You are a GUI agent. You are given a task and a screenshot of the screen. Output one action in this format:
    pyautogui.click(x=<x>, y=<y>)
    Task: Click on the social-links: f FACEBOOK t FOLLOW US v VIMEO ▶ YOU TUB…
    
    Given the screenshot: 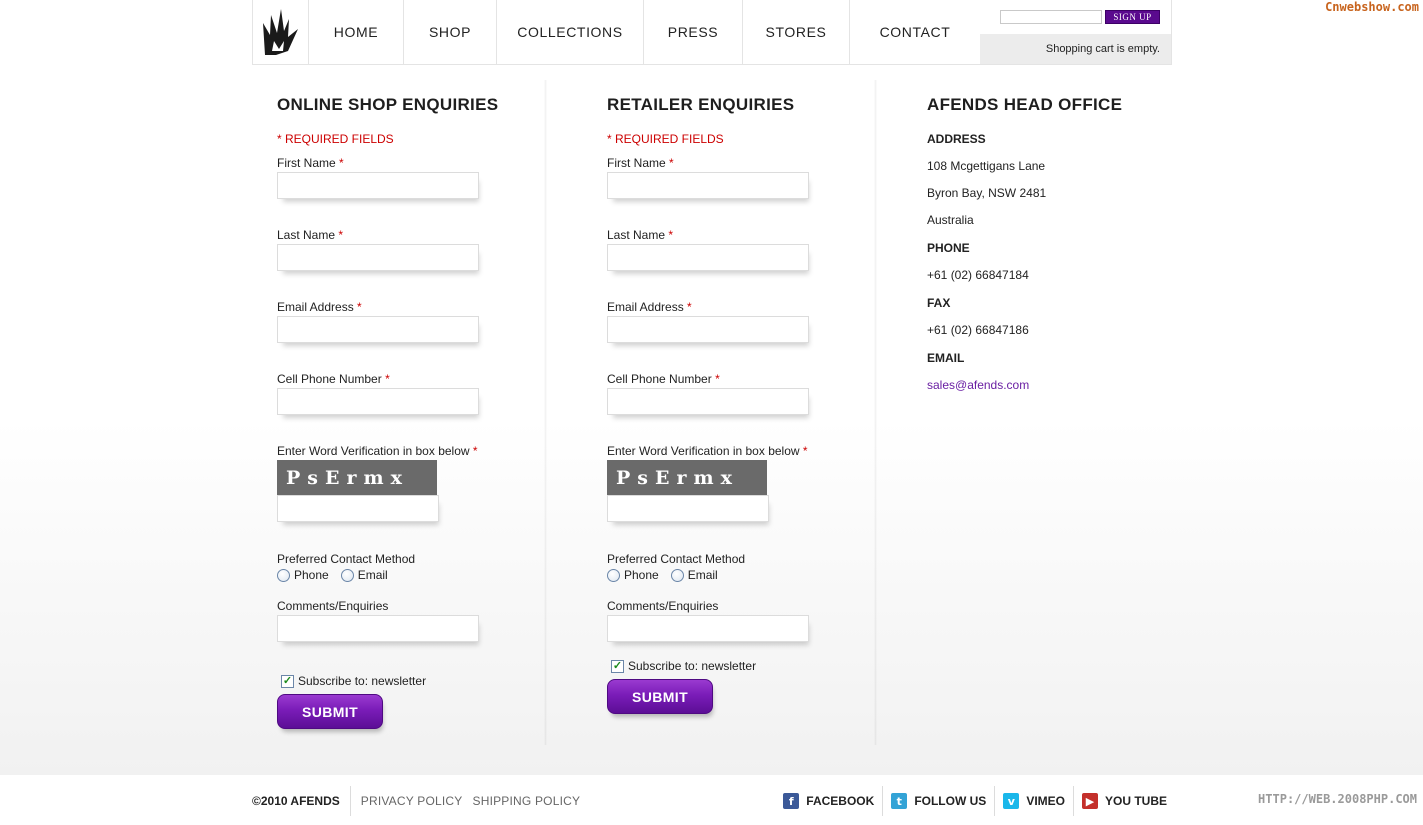 What is the action you would take?
    pyautogui.click(x=973, y=801)
    